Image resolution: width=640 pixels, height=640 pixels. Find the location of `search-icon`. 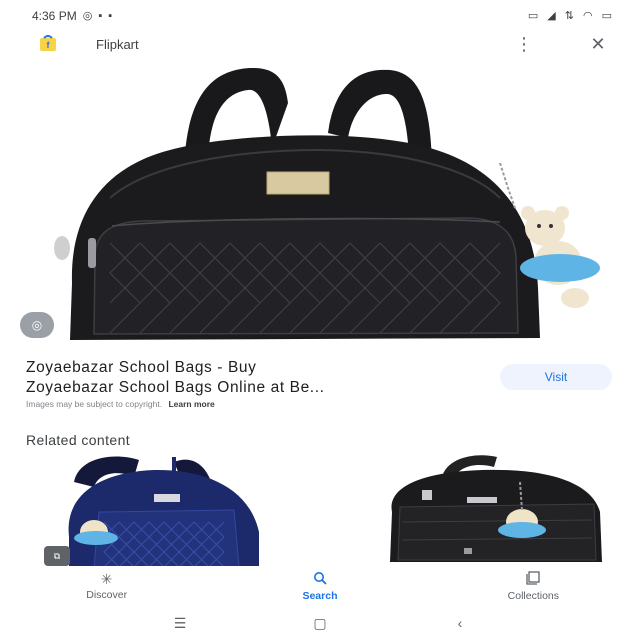

search-icon is located at coordinates (320, 579).